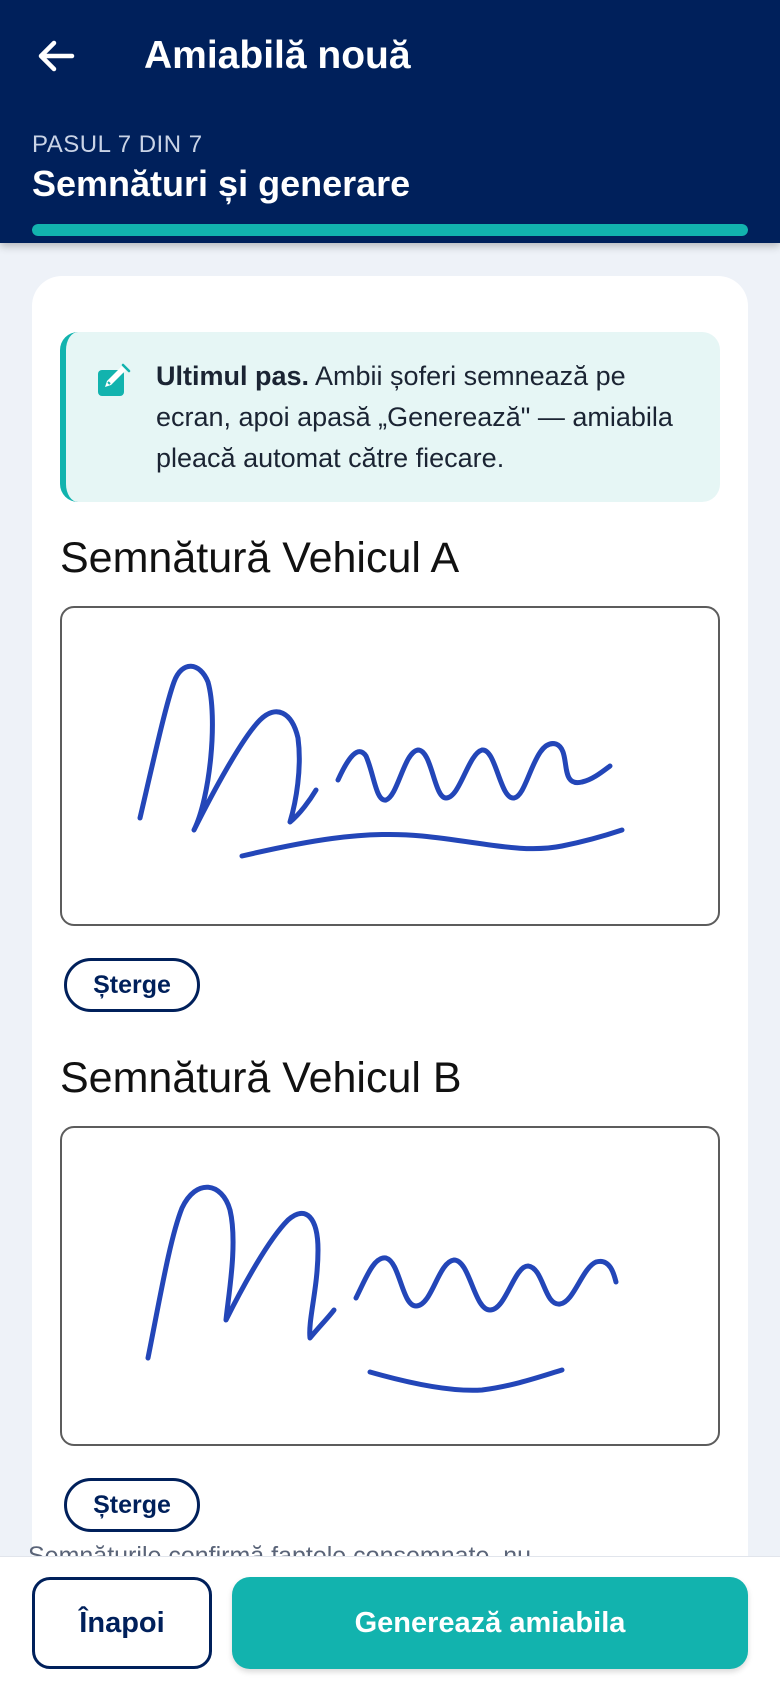 Image resolution: width=780 pixels, height=1688 pixels. What do you see at coordinates (114, 379) in the screenshot?
I see `edit-icon` at bounding box center [114, 379].